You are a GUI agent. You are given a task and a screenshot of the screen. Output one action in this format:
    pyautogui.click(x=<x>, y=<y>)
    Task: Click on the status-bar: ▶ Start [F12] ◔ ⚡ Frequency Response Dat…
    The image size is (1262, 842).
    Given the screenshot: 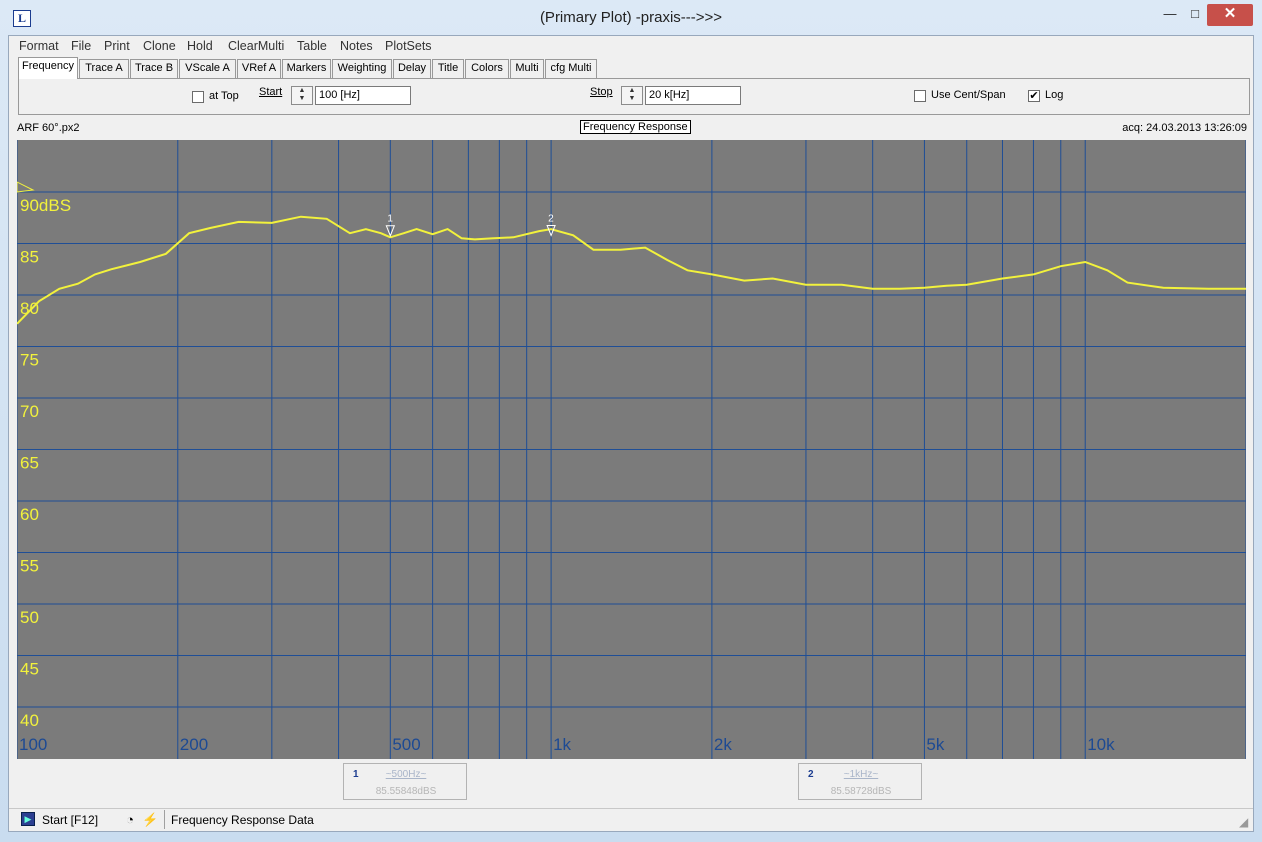 What is the action you would take?
    pyautogui.click(x=631, y=819)
    